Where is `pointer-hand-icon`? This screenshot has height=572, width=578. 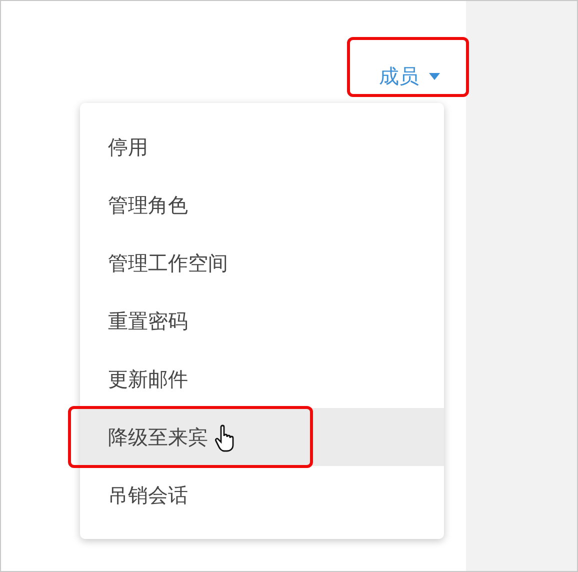 pointer-hand-icon is located at coordinates (225, 438).